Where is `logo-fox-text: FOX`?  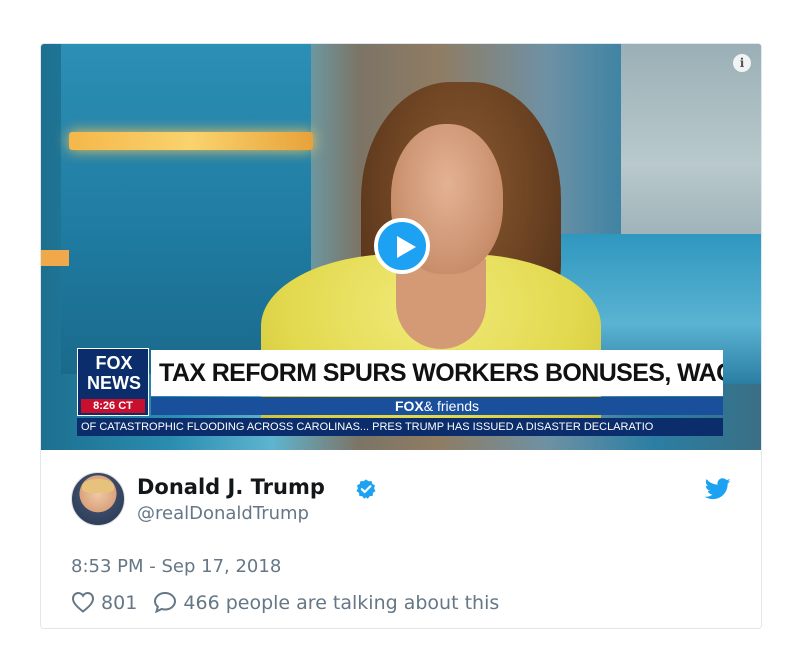 logo-fox-text: FOX is located at coordinates (114, 363).